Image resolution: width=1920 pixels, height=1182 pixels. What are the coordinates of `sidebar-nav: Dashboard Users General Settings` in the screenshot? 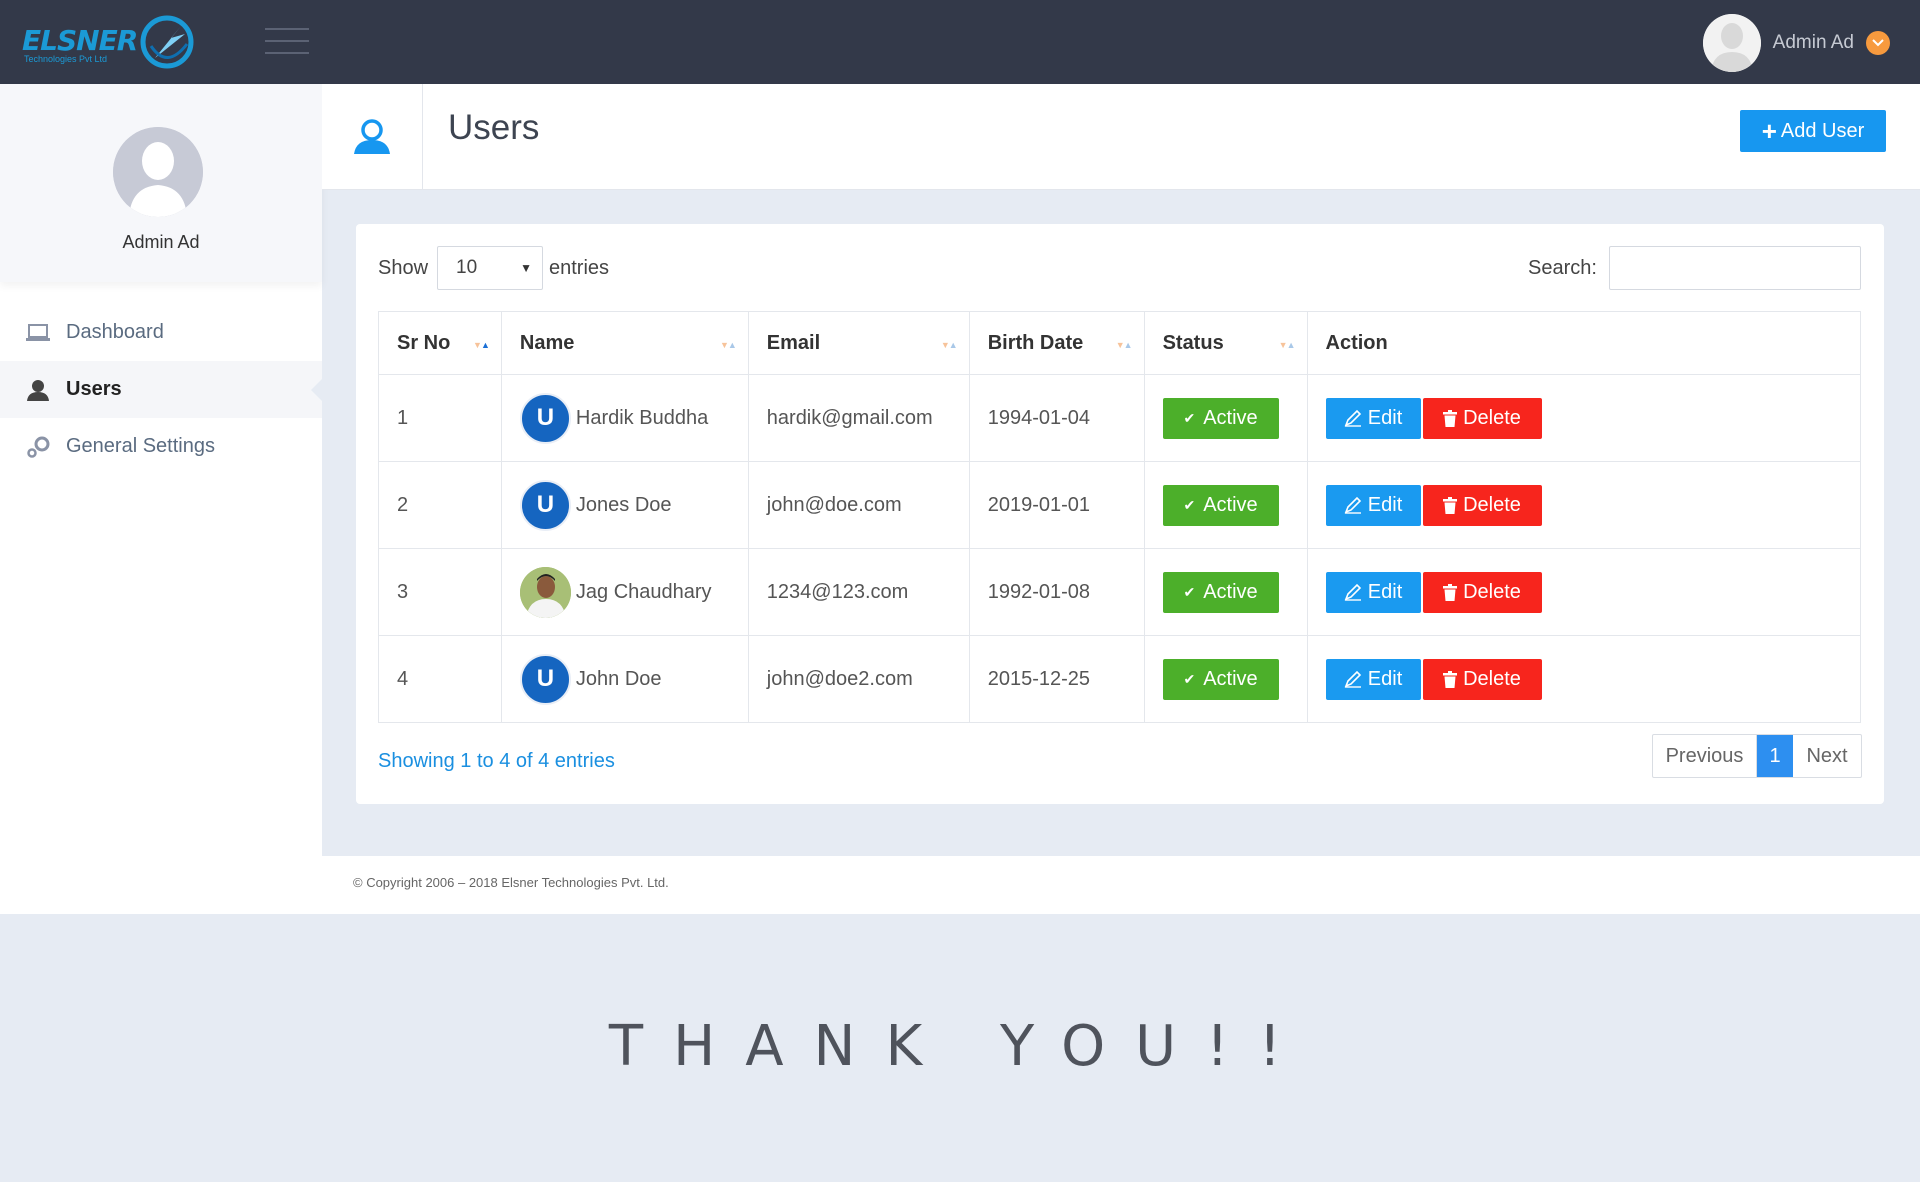 It's located at (161, 389).